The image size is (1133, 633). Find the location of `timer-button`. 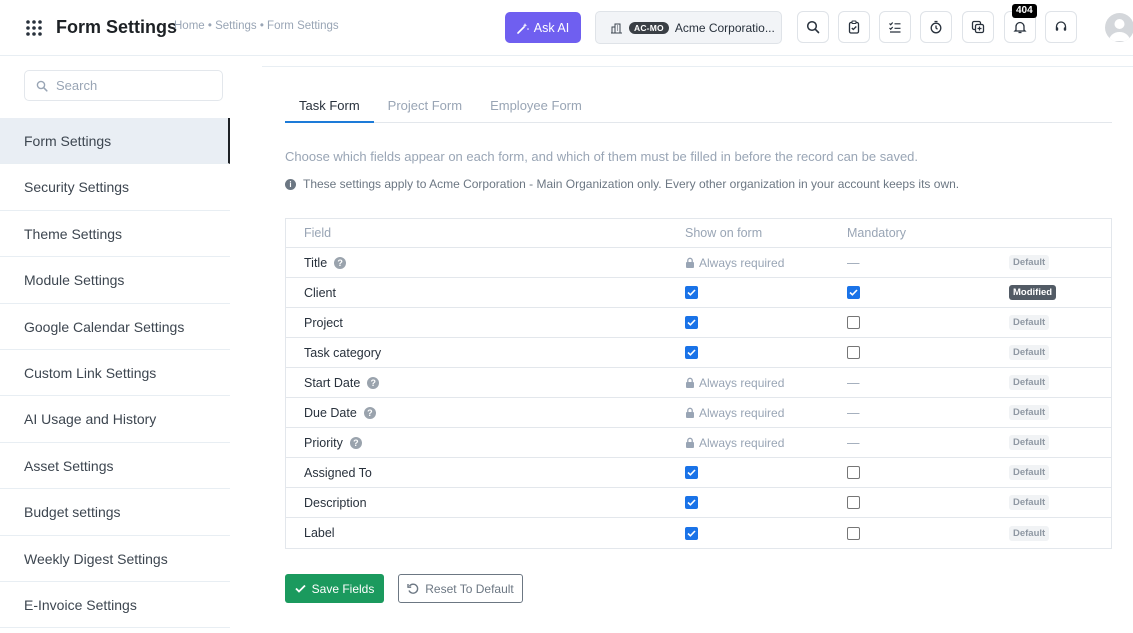

timer-button is located at coordinates (936, 27).